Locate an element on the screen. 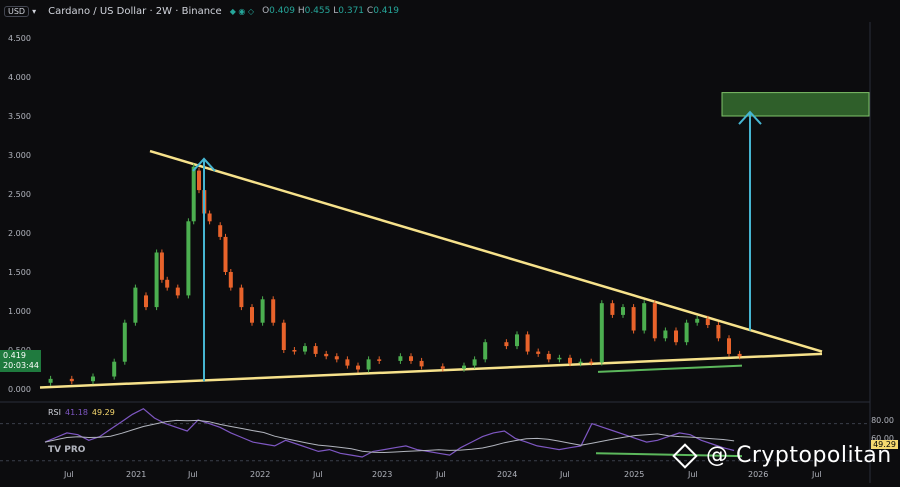  price-axis-tick: 0.000 is located at coordinates (19, 389).